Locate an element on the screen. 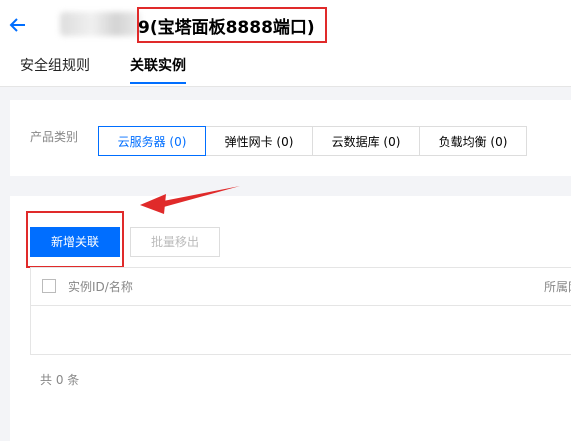  title-annotation-box is located at coordinates (232, 25).